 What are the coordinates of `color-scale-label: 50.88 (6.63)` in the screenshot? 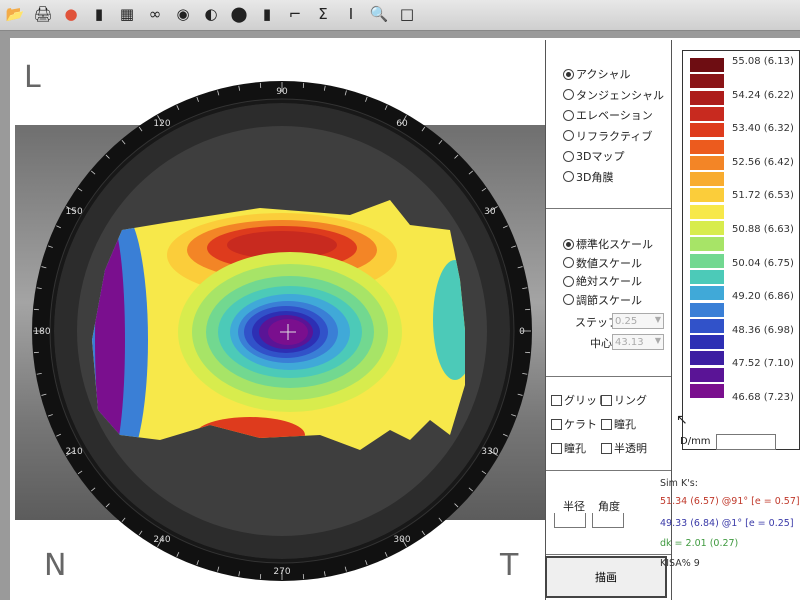 It's located at (763, 229).